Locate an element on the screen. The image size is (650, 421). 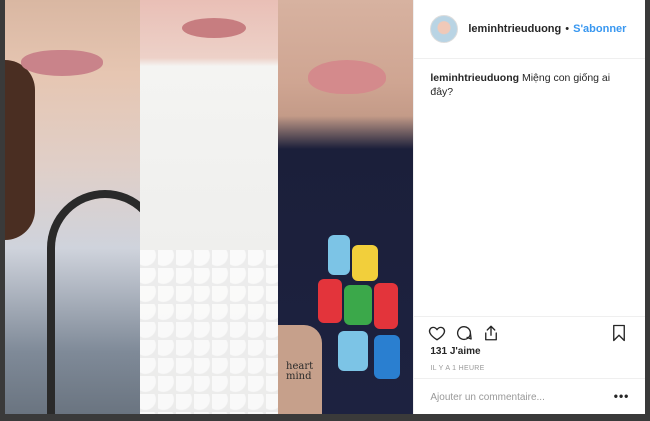
caption-username: leminhtrieuduong is located at coordinates (474, 78).